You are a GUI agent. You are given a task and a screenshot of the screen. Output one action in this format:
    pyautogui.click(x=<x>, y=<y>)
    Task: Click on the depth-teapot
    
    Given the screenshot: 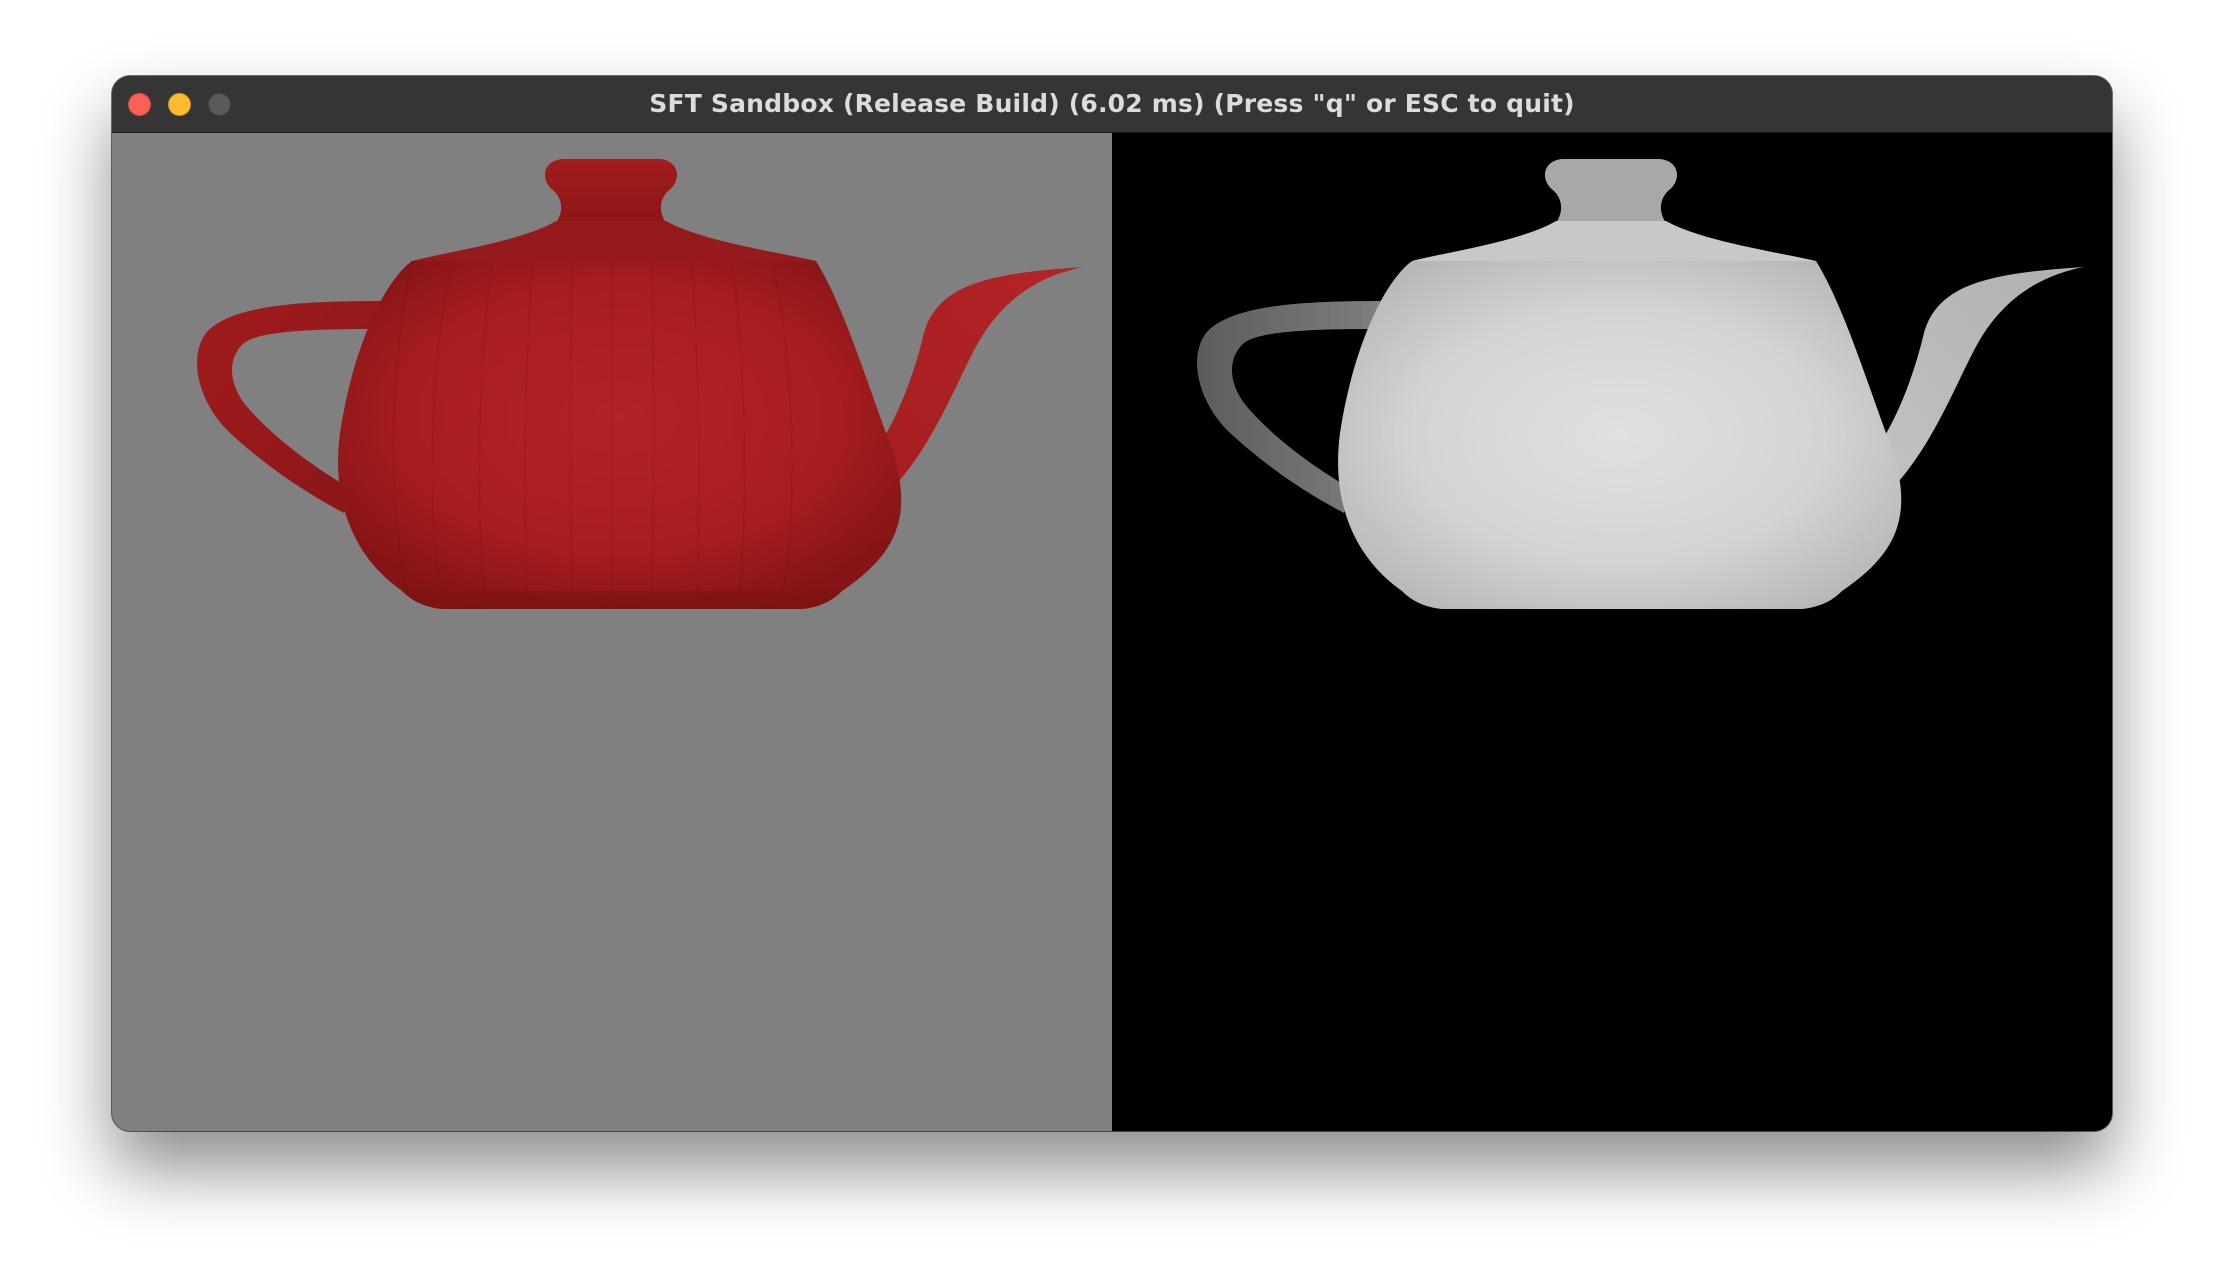 What is the action you would take?
    pyautogui.click(x=1640, y=384)
    